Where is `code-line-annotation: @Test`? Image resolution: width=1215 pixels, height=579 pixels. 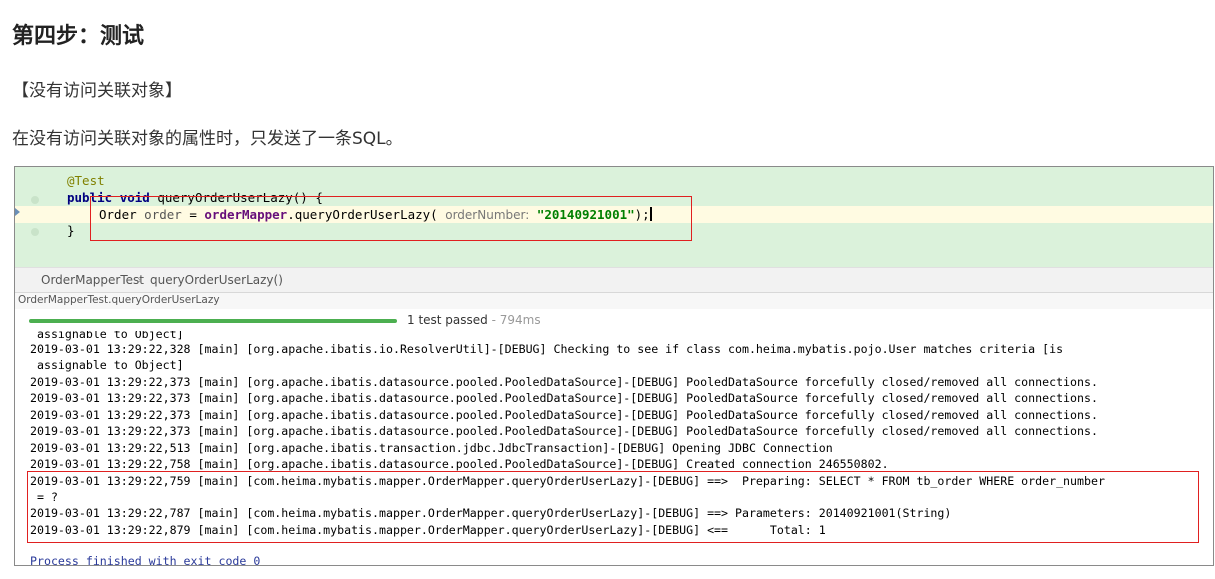
code-line-annotation: @Test is located at coordinates (86, 181).